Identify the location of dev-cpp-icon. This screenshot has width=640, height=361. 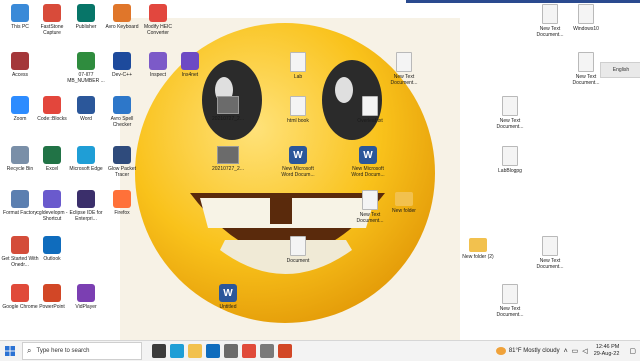
(122, 61).